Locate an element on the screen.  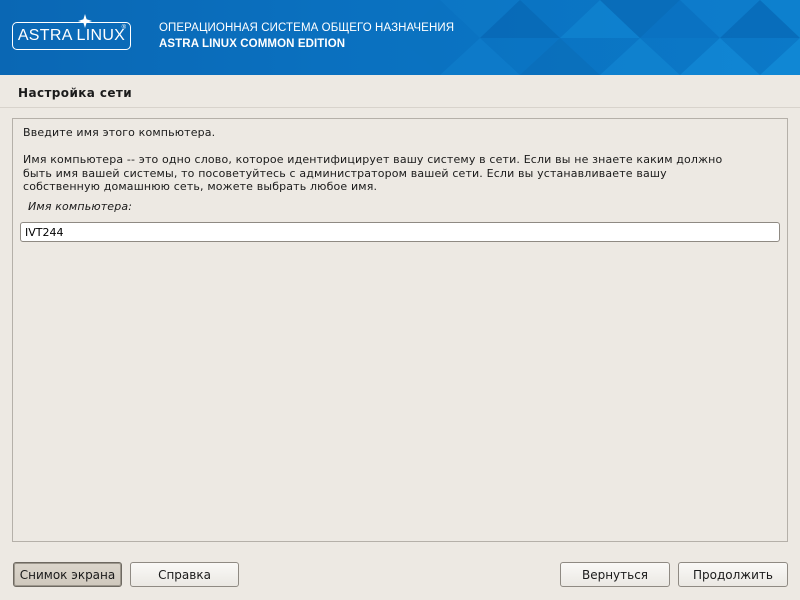
banner-subtitle: ОПЕРАЦИОННАЯ СИСТЕМА ОБЩЕГО НАЗНАЧЕНИЯ is located at coordinates (307, 28).